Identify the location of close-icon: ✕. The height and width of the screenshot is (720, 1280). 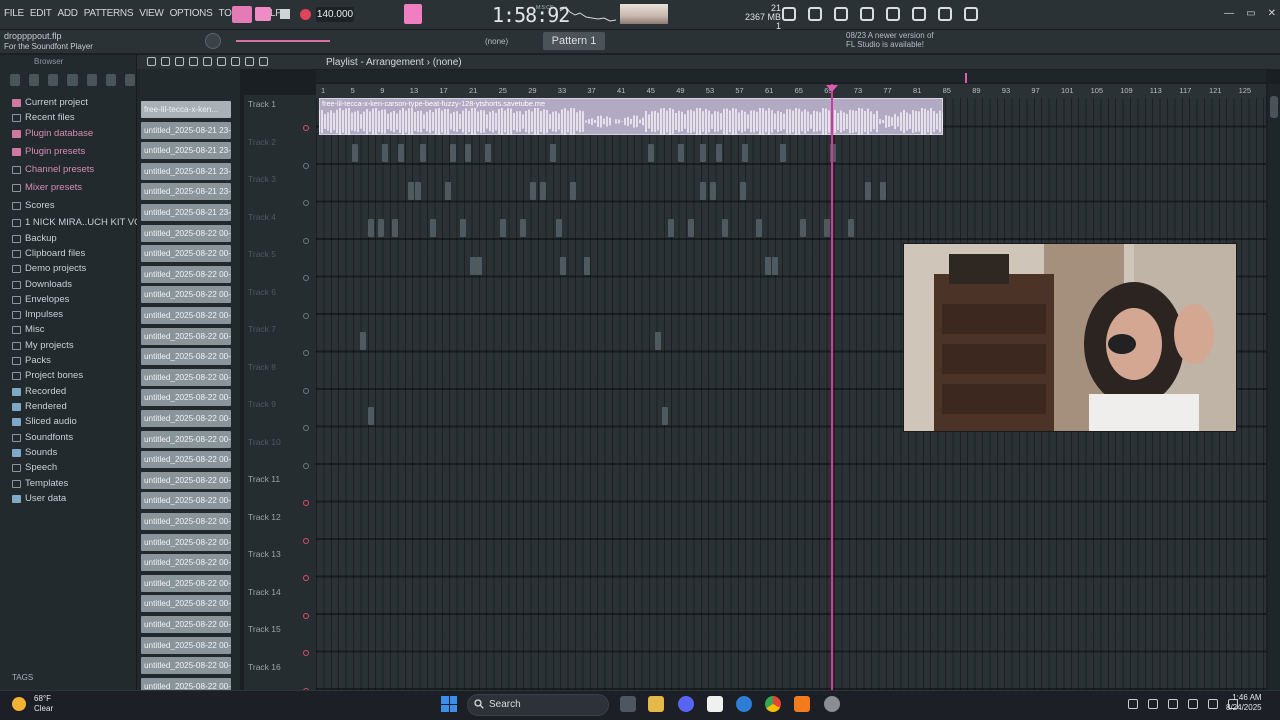
(1272, 13).